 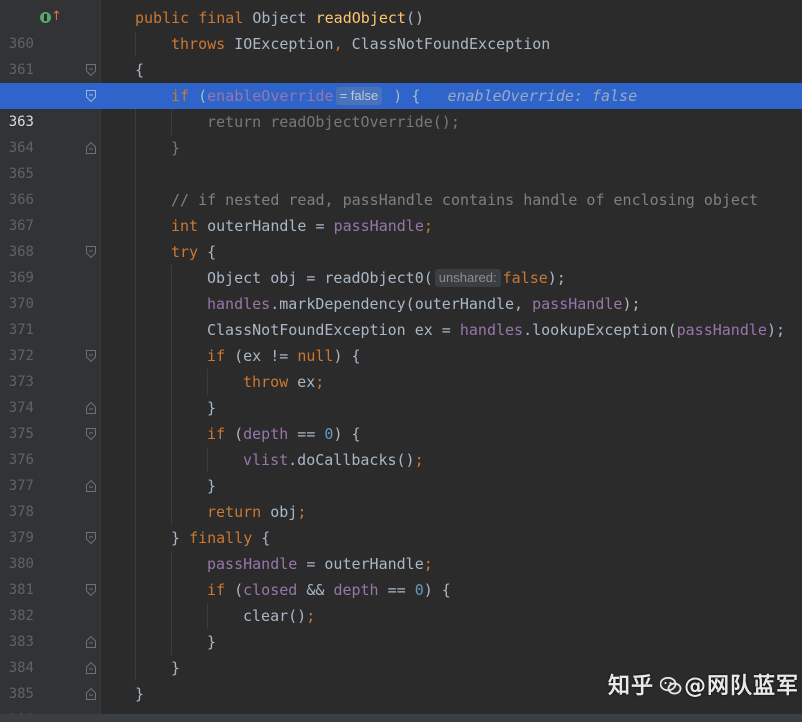 What do you see at coordinates (279, 616) in the screenshot?
I see `code-text: clear();` at bounding box center [279, 616].